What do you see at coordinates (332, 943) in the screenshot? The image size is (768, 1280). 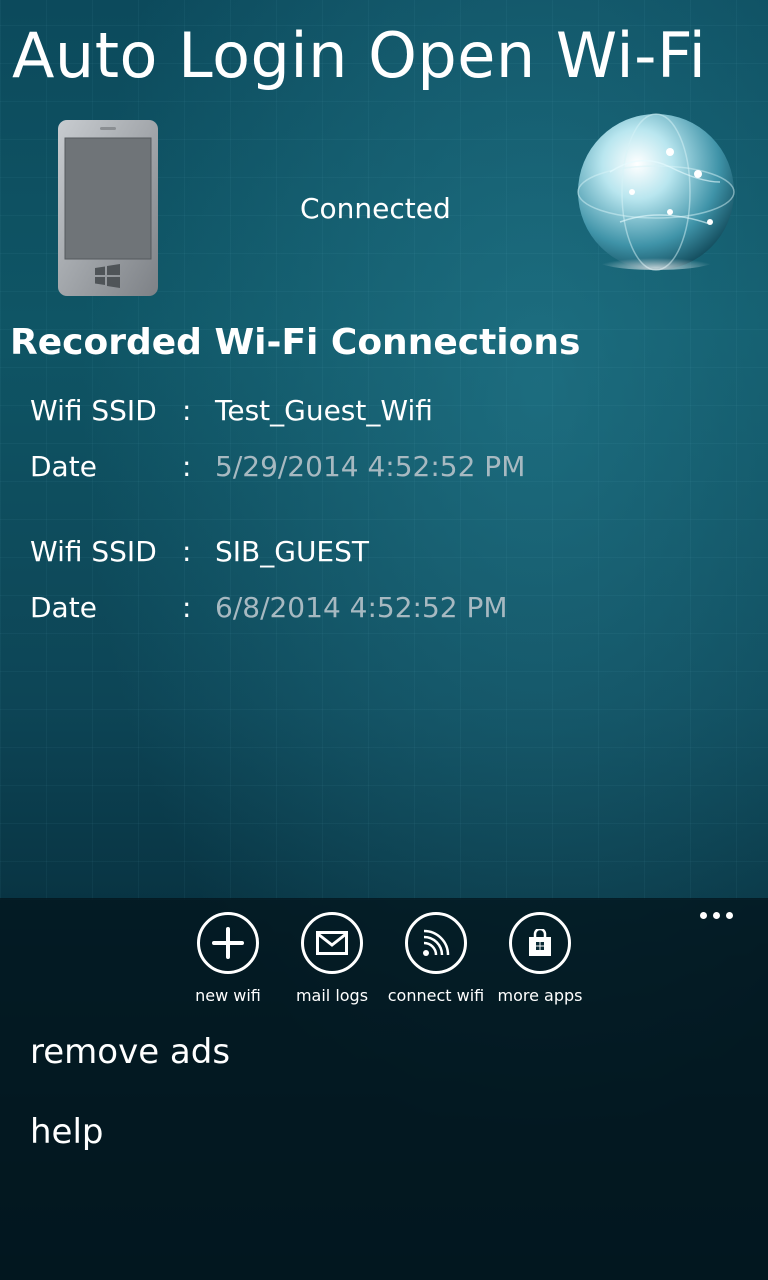 I see `mail-icon` at bounding box center [332, 943].